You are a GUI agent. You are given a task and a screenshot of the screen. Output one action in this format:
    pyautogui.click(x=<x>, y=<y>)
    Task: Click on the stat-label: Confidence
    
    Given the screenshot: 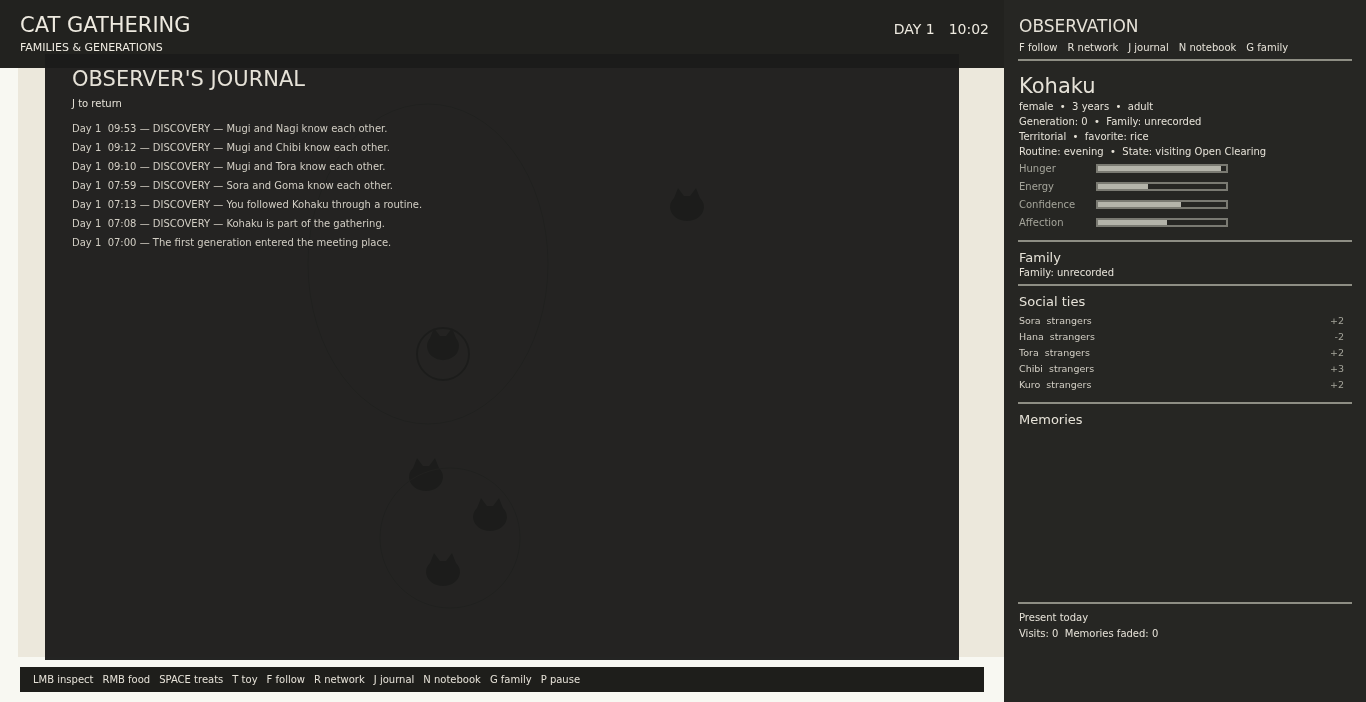 What is the action you would take?
    pyautogui.click(x=1048, y=204)
    